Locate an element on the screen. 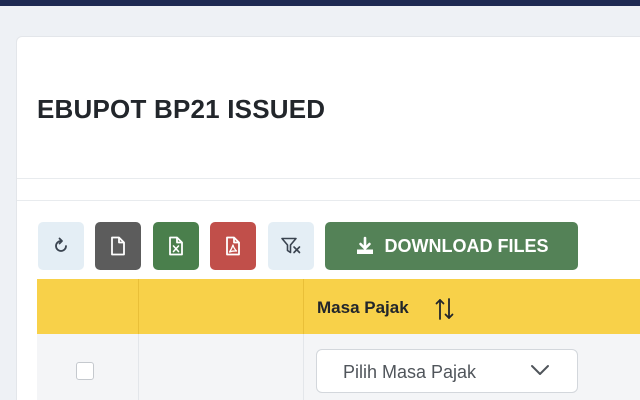 This screenshot has width=640, height=400. excel-icon is located at coordinates (176, 246).